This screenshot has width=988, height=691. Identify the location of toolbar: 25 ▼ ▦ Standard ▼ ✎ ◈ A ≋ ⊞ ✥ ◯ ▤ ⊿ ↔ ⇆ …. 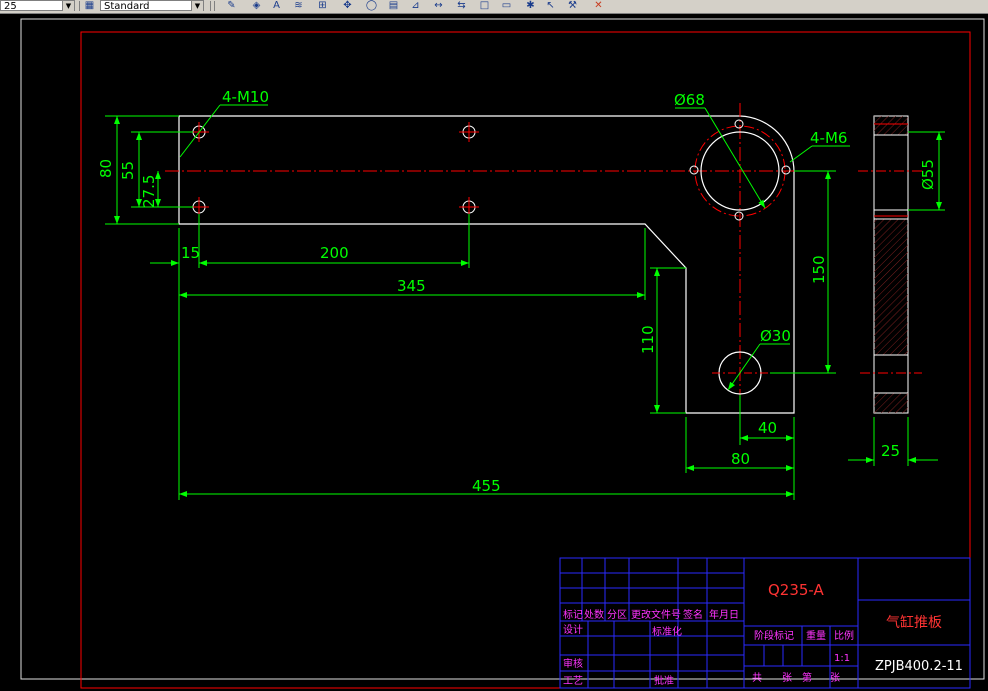
(494, 7).